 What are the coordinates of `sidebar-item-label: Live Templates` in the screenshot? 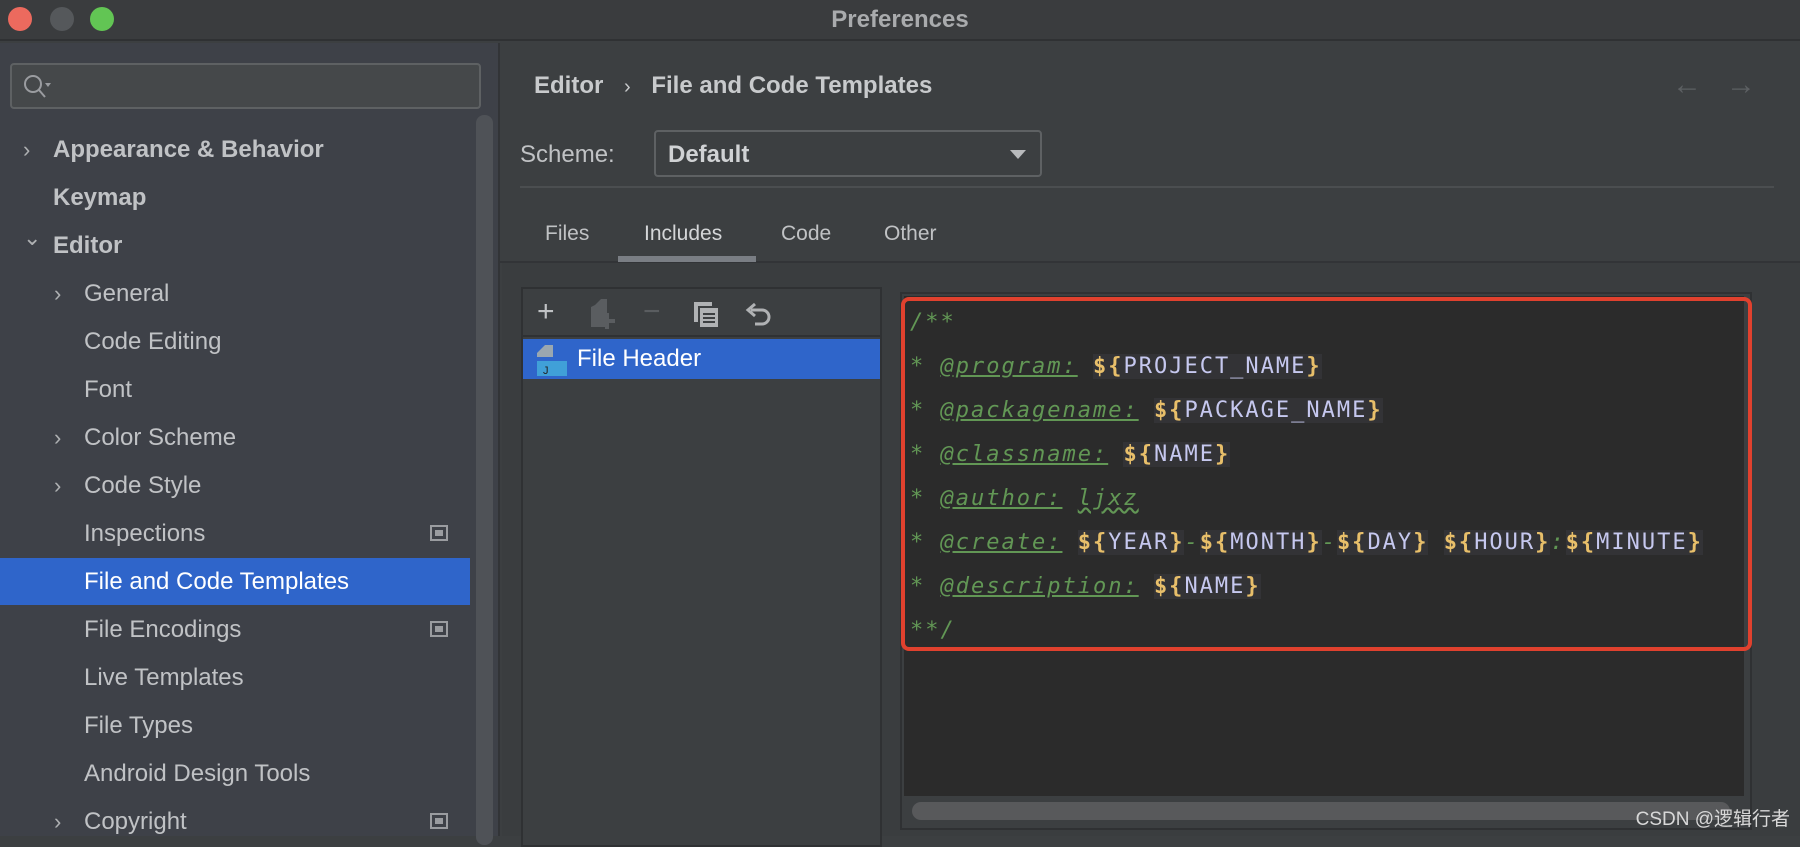 It's located at (164, 677).